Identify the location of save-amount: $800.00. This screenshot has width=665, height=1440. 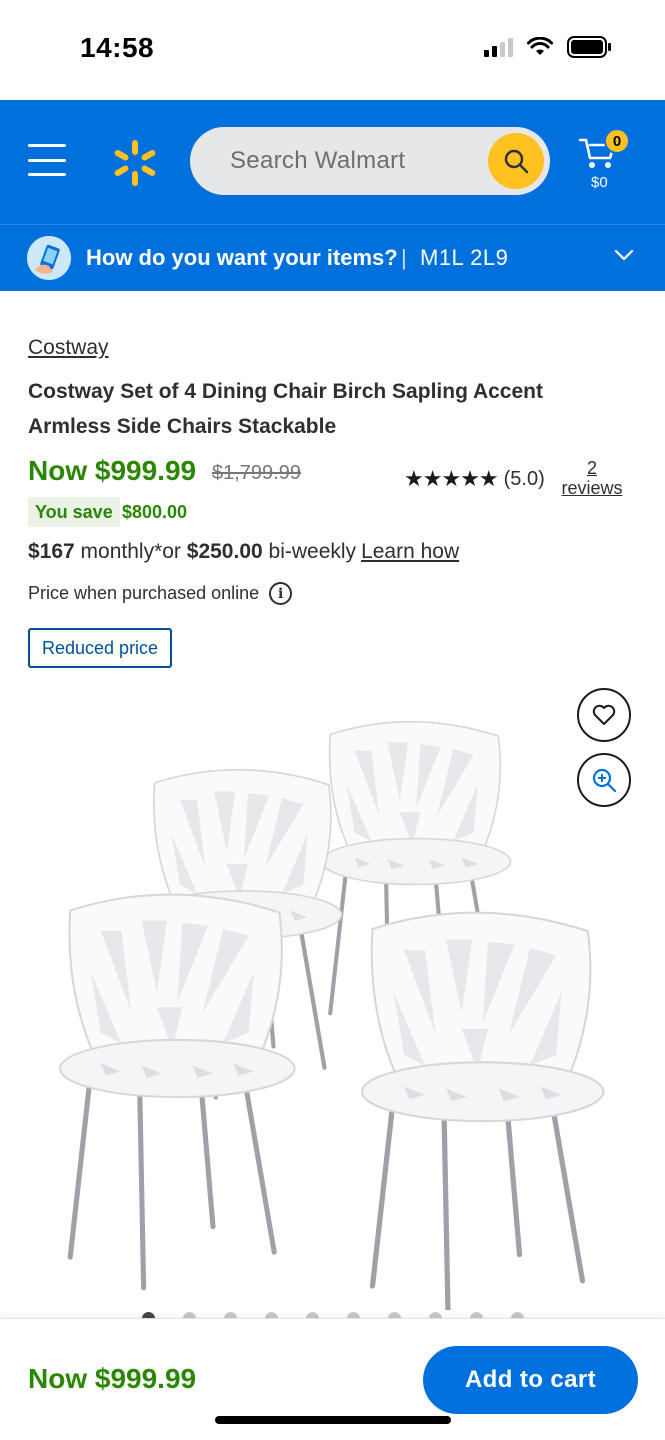
(155, 512).